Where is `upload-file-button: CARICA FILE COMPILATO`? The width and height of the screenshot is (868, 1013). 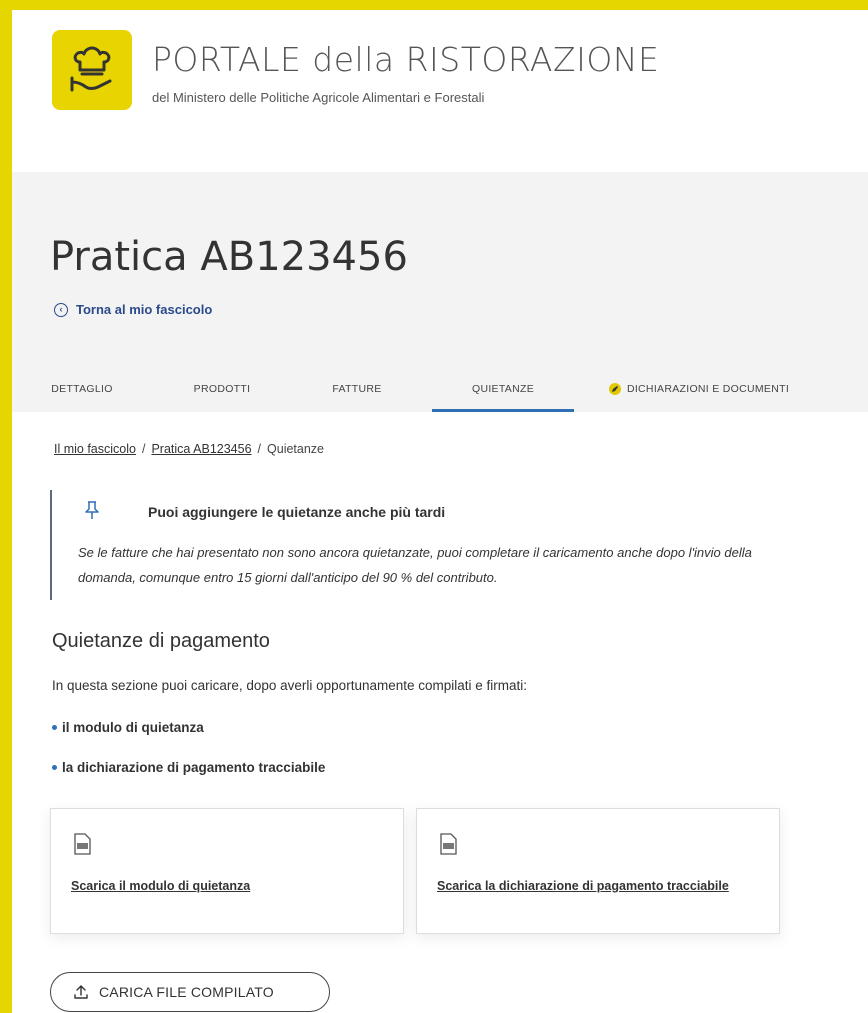
upload-file-button: CARICA FILE COMPILATO is located at coordinates (190, 992).